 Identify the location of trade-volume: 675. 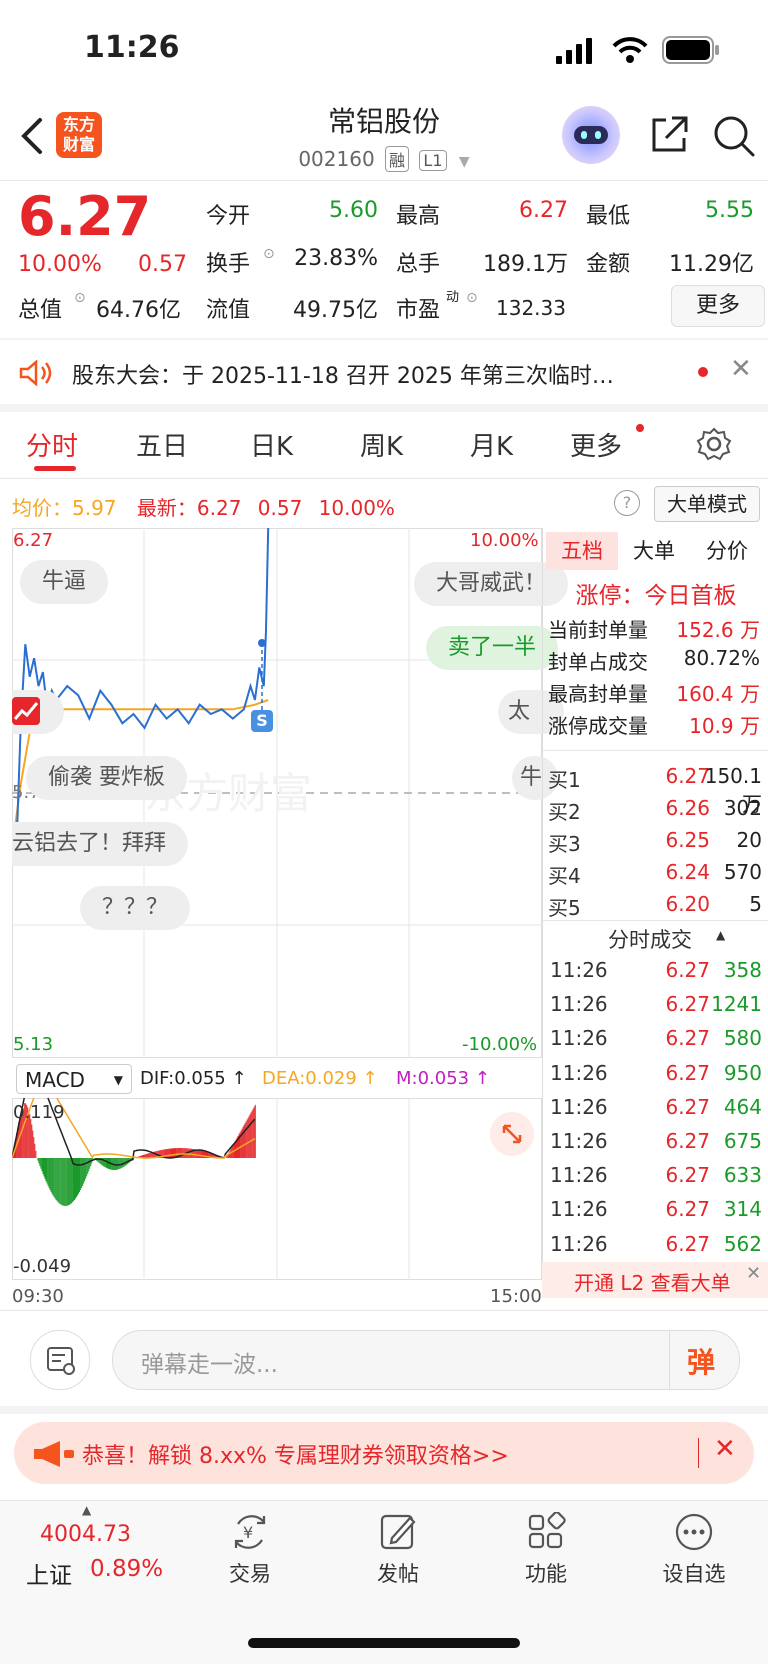
(731, 1141).